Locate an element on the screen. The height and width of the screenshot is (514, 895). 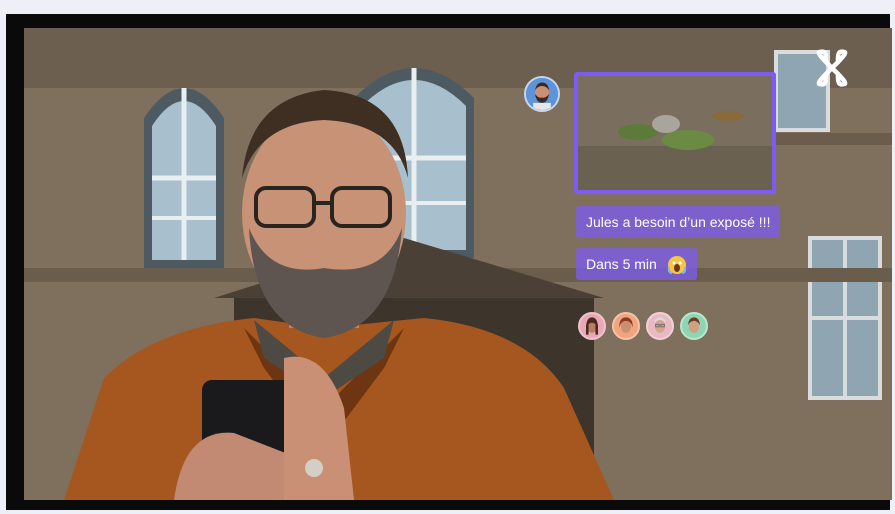
shared-photo-card is located at coordinates (675, 133).